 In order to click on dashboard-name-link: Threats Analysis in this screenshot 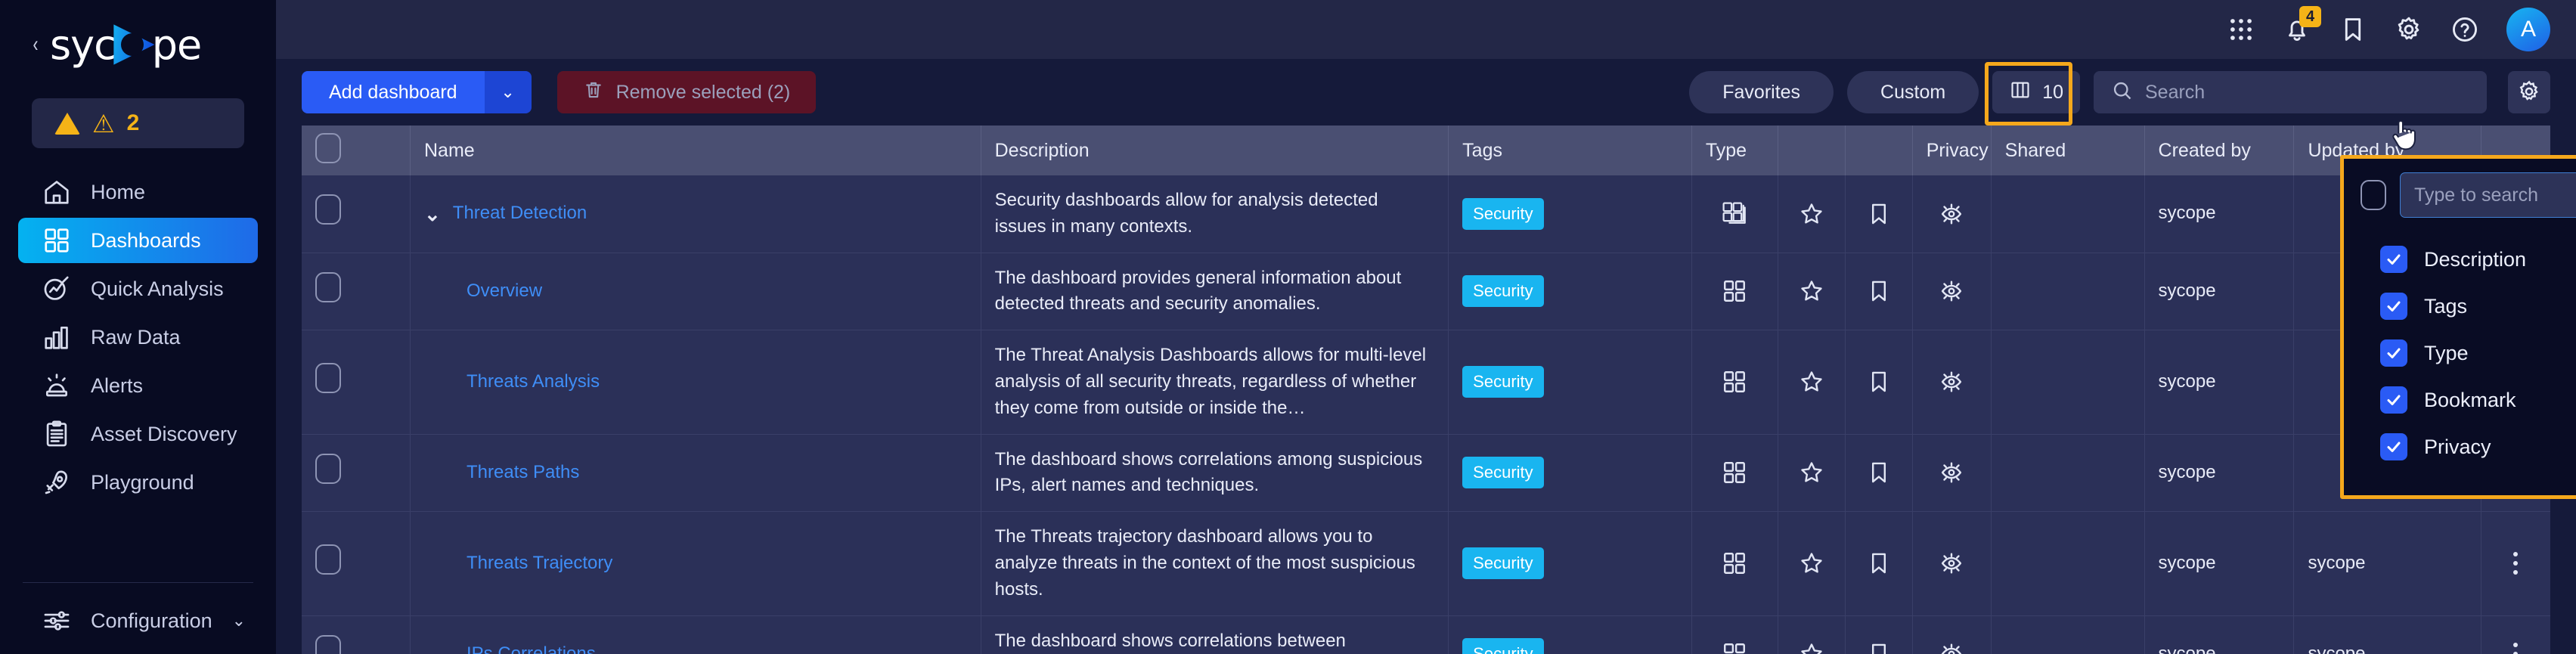, I will do `click(533, 382)`.